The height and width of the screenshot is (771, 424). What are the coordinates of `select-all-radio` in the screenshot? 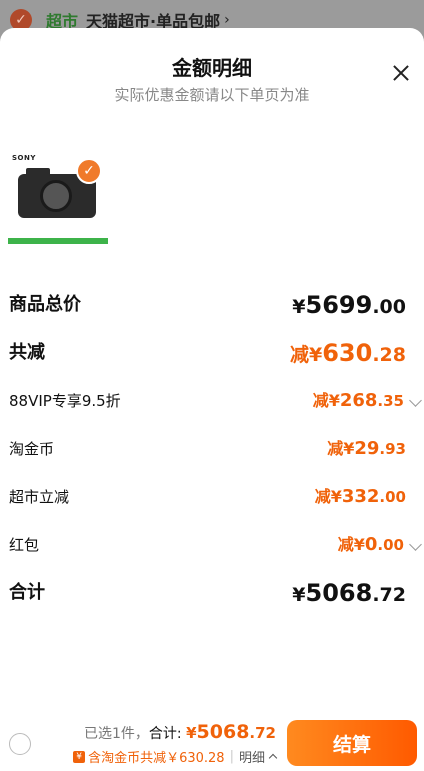 It's located at (20, 744).